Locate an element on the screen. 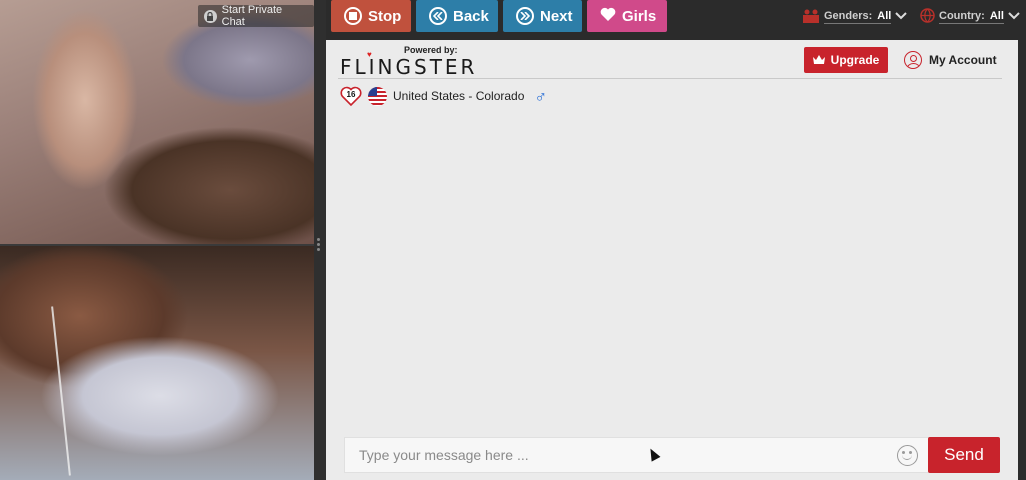 This screenshot has height=480, width=1026. country-label: Country: is located at coordinates (962, 16).